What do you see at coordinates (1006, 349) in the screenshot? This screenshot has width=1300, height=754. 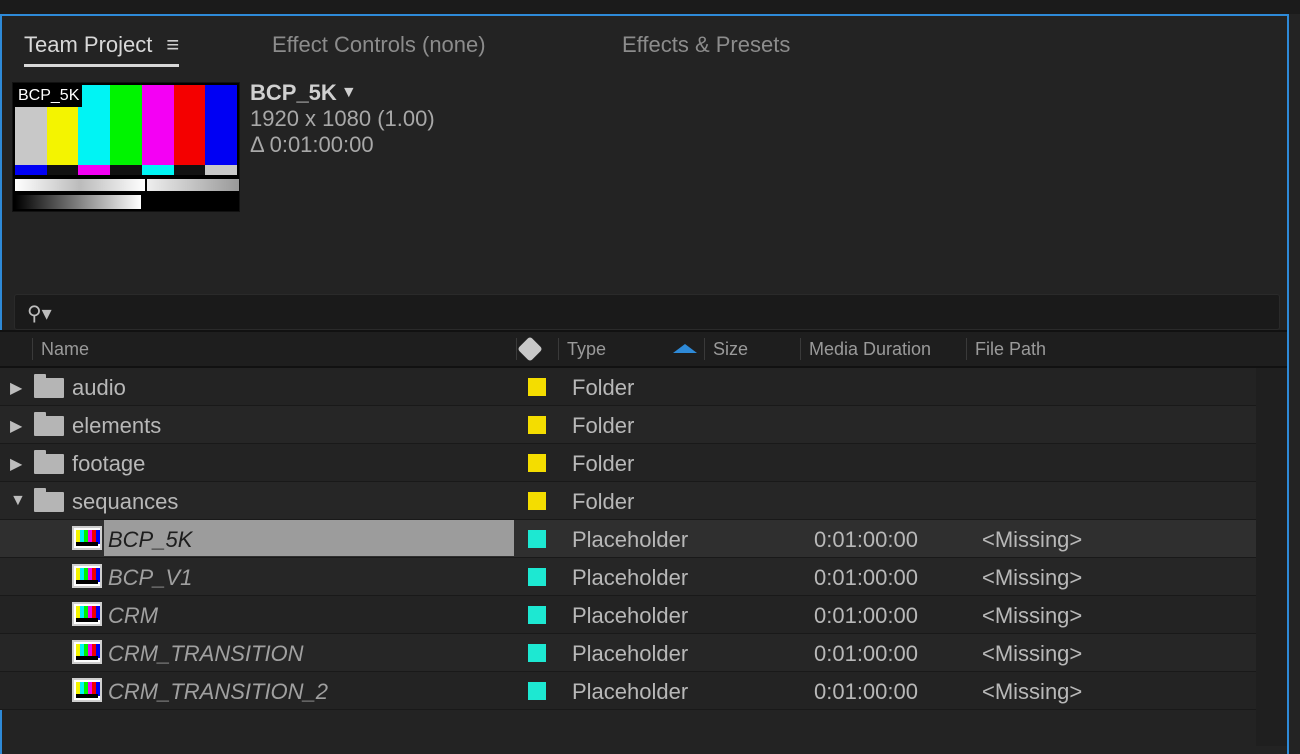 I see `column-file-path: File Path` at bounding box center [1006, 349].